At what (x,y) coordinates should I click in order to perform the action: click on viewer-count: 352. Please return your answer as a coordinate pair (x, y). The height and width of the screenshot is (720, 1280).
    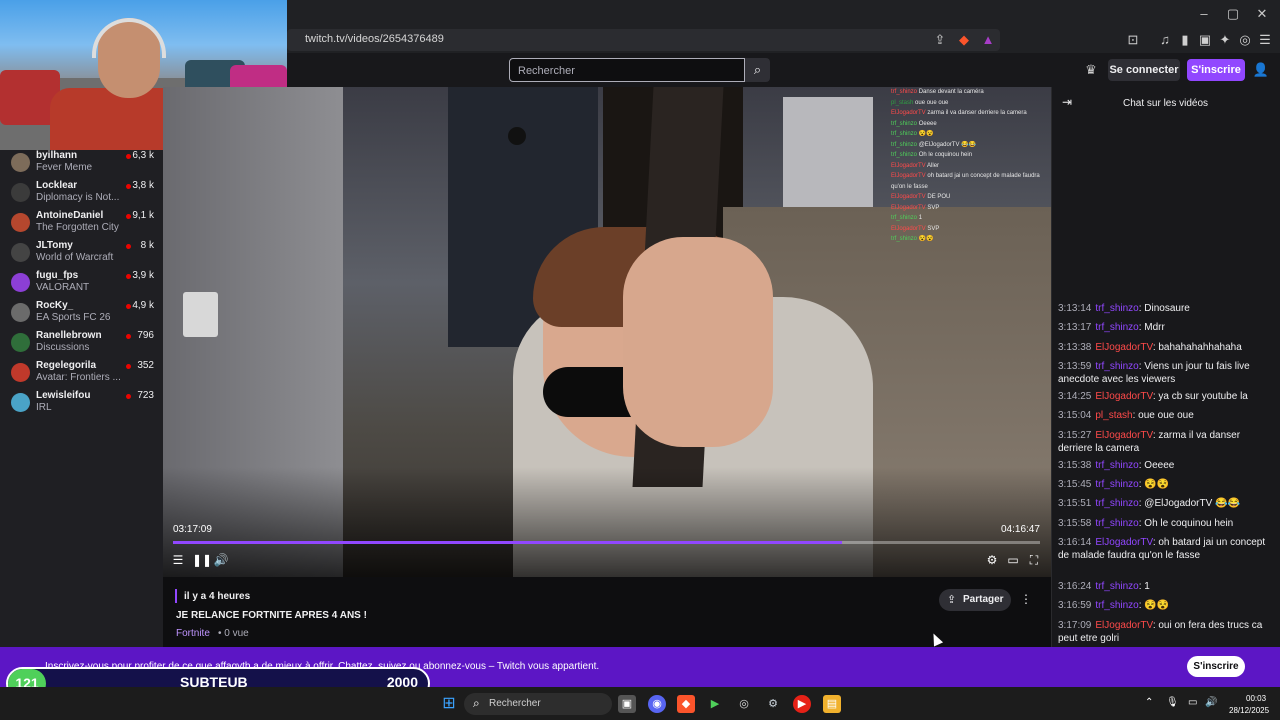
    Looking at the image, I should click on (145, 365).